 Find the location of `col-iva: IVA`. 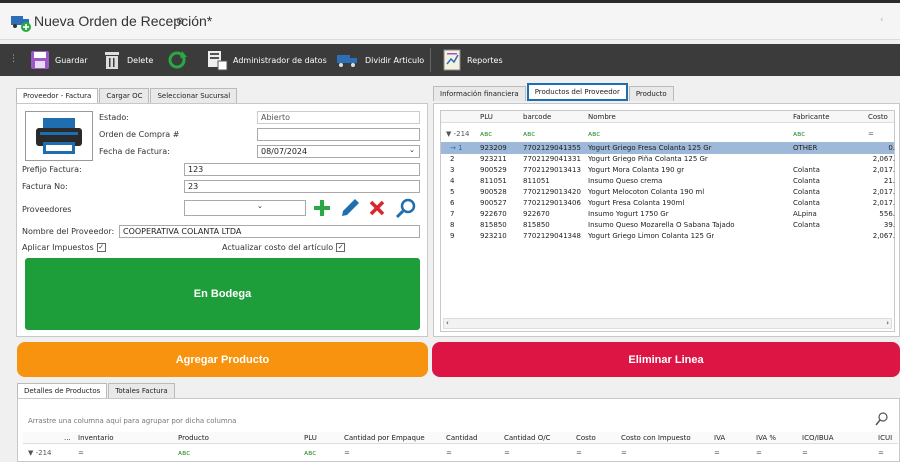

col-iva: IVA is located at coordinates (718, 438).